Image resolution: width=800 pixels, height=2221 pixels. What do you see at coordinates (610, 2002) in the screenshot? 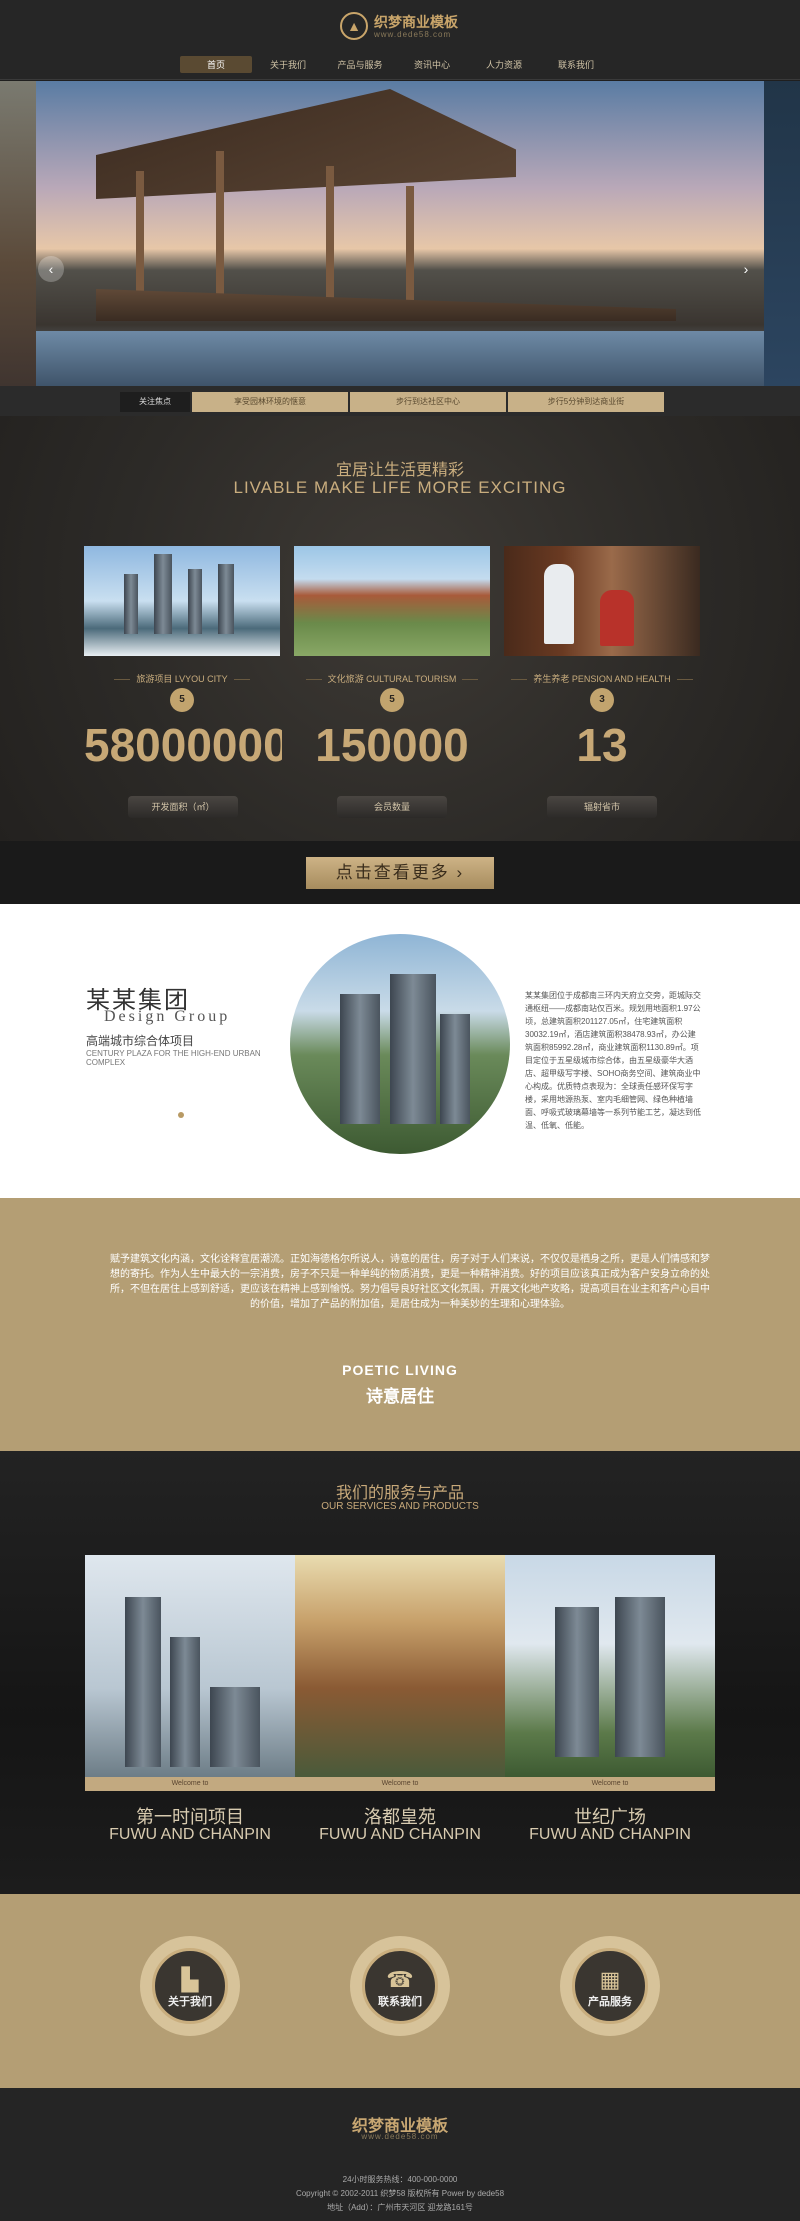
I see `feature-label: 产品服务` at bounding box center [610, 2002].